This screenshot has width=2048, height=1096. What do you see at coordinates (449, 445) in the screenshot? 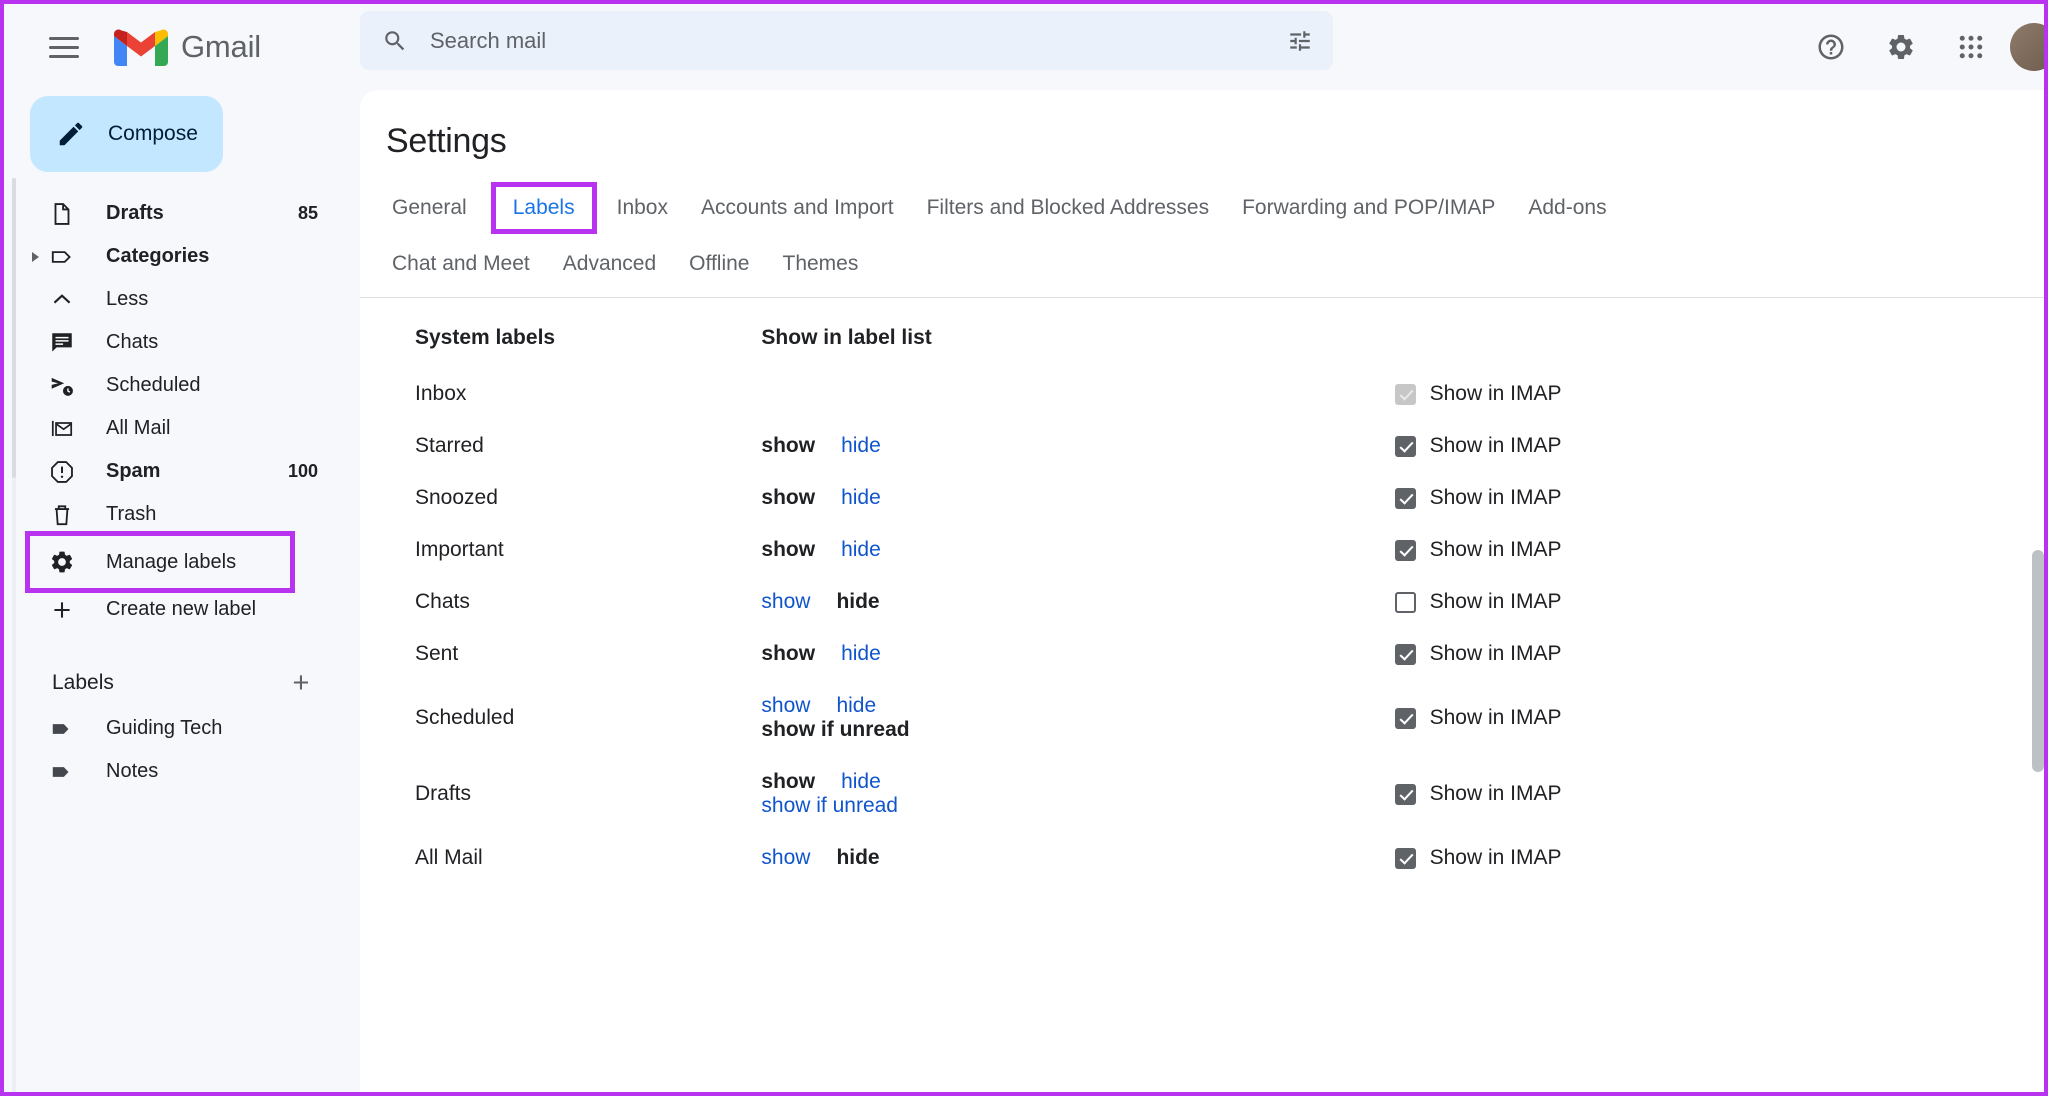
I see `label-name-cell: Starred` at bounding box center [449, 445].